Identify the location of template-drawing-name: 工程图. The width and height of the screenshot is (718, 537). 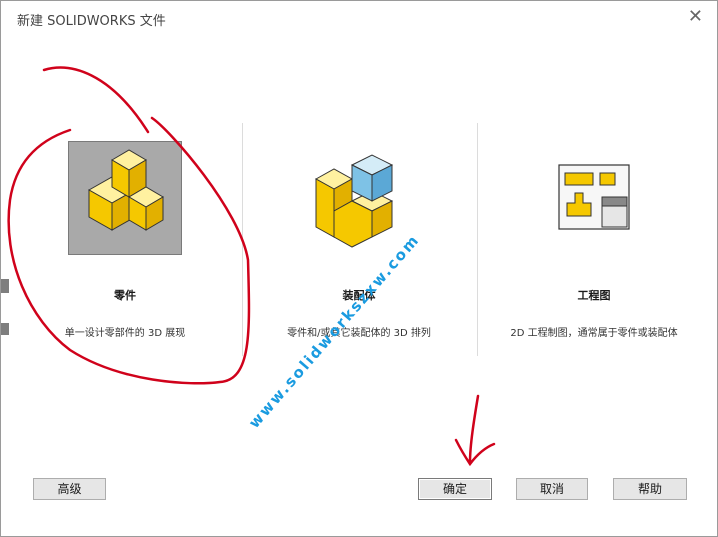
(594, 295).